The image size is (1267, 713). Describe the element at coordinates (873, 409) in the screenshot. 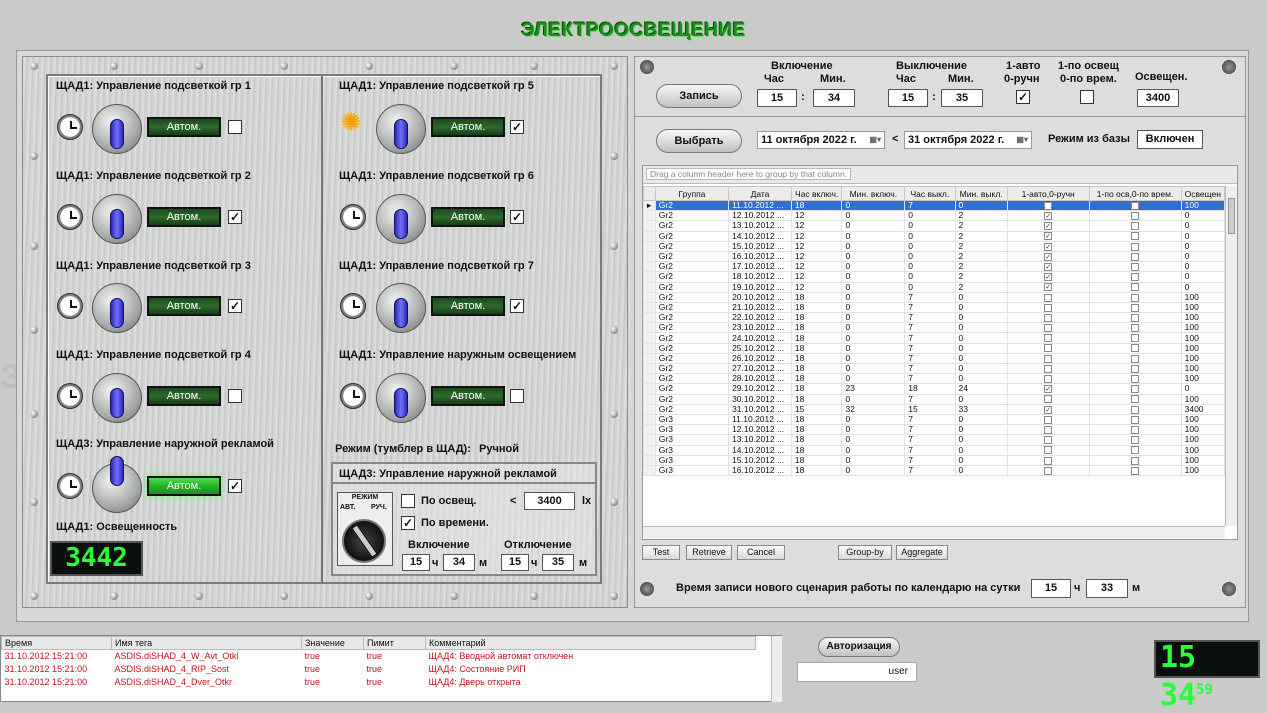

I see `table-cell: 32` at that location.